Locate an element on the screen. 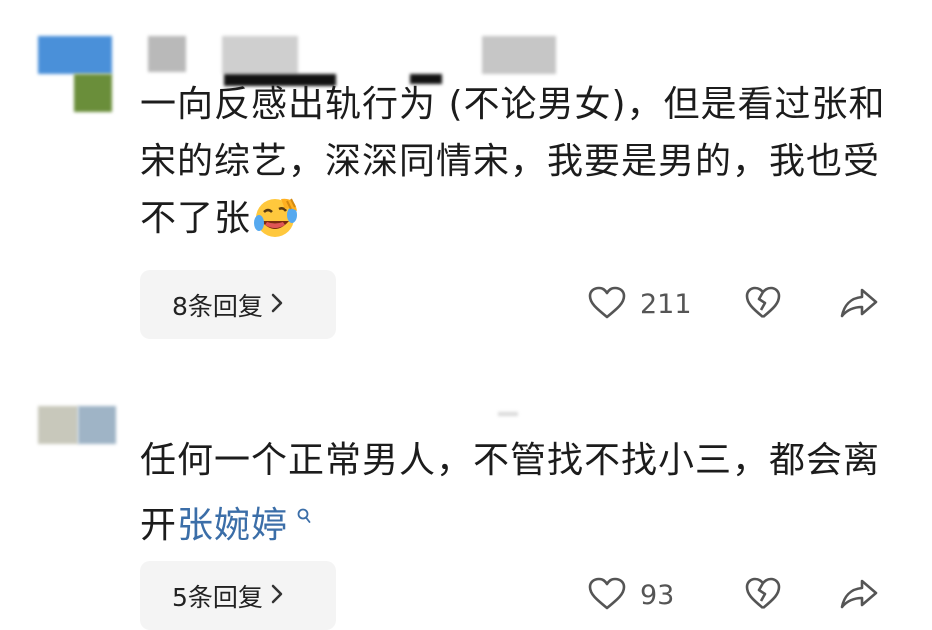  view-replies-button: 8条回复 is located at coordinates (238, 304).